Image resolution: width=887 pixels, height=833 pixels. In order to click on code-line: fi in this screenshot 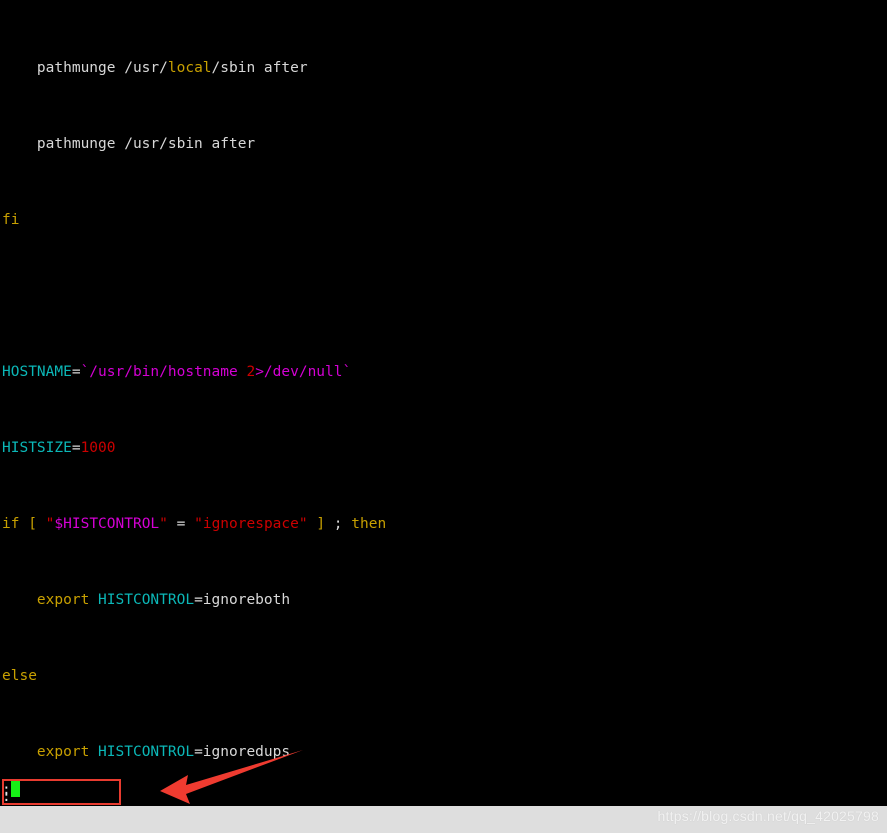, I will do `click(443, 220)`.